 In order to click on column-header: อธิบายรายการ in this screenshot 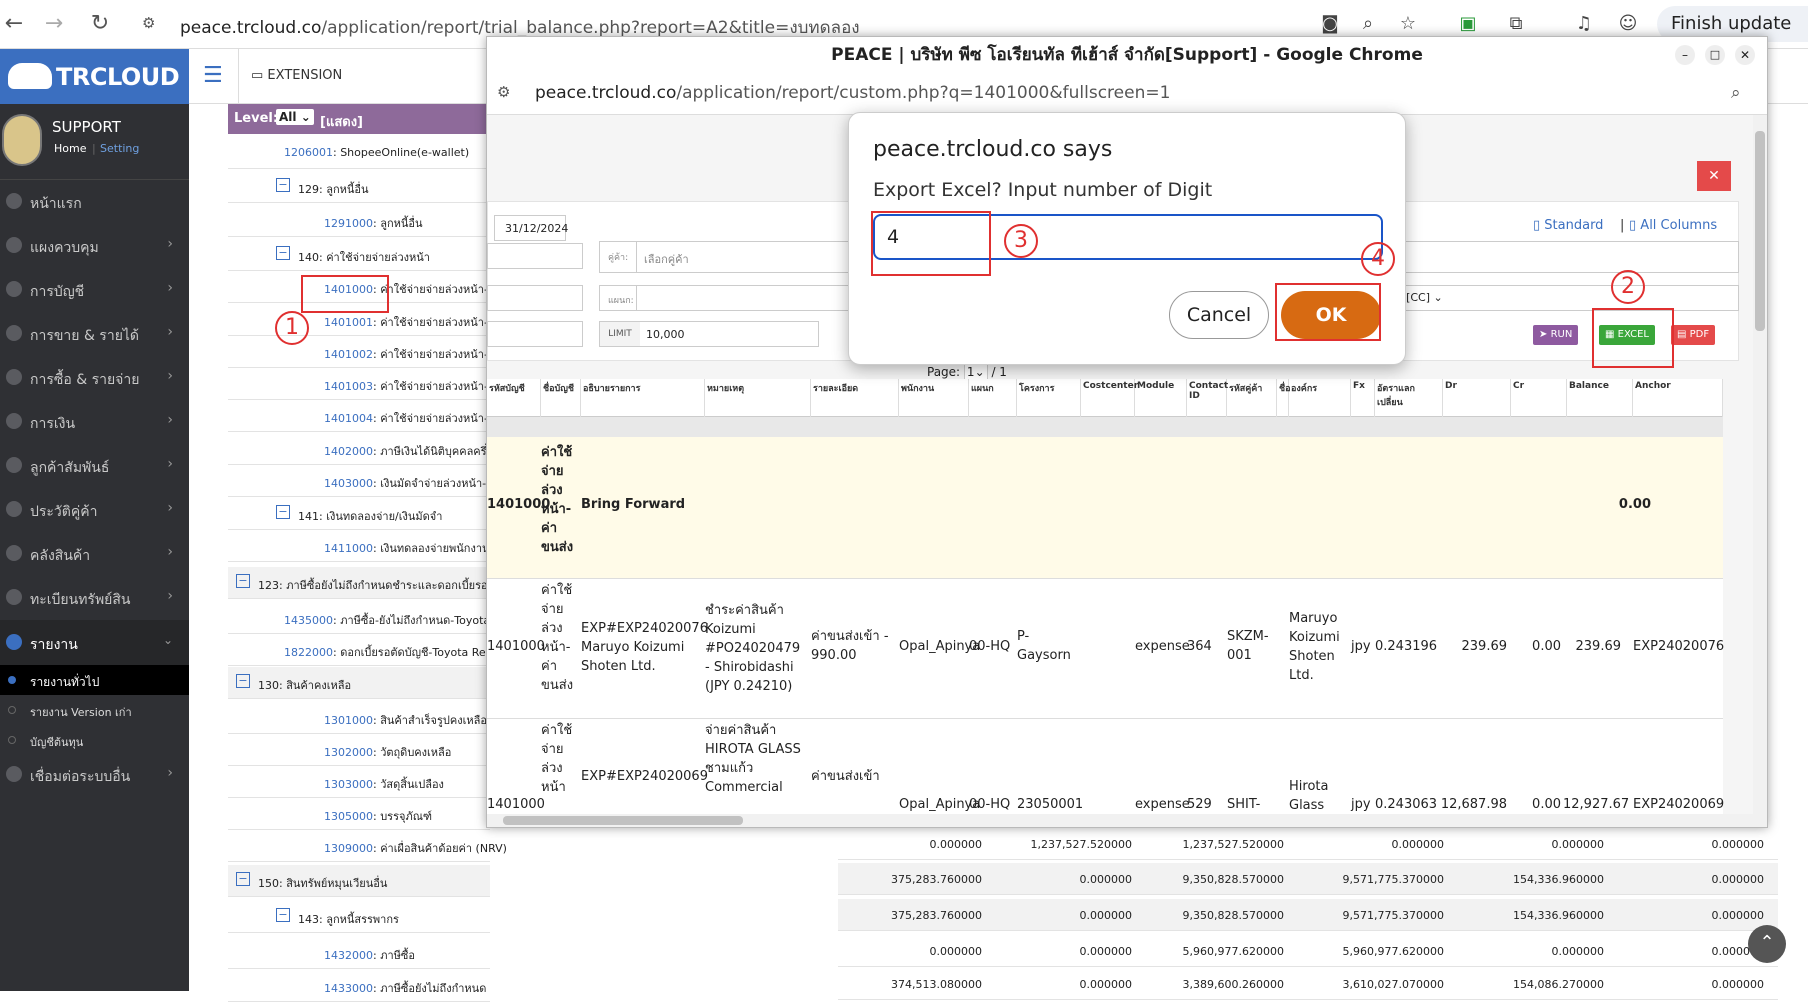, I will do `click(643, 398)`.